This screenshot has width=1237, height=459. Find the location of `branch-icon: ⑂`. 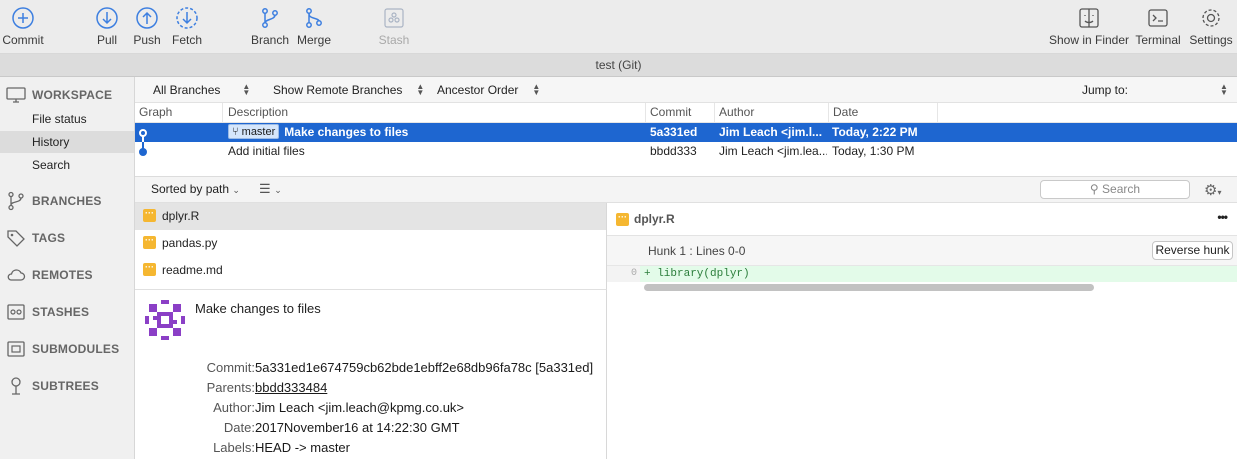

branch-icon: ⑂ is located at coordinates (237, 132).